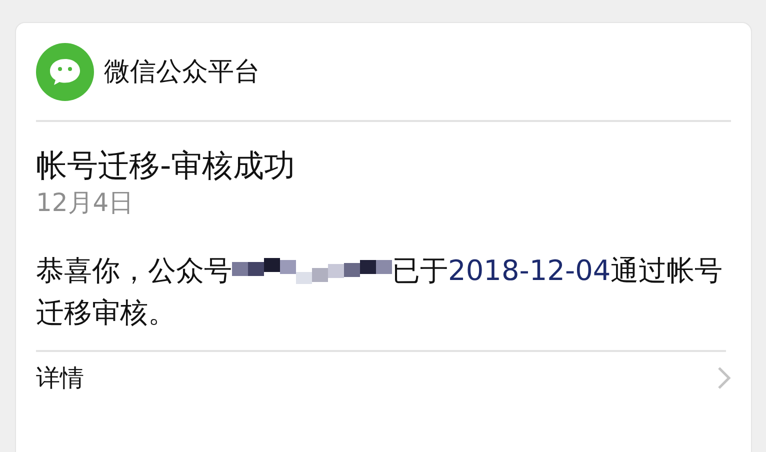  Describe the element at coordinates (166, 166) in the screenshot. I see `message-title: 帐号迁移-审核成功` at that location.